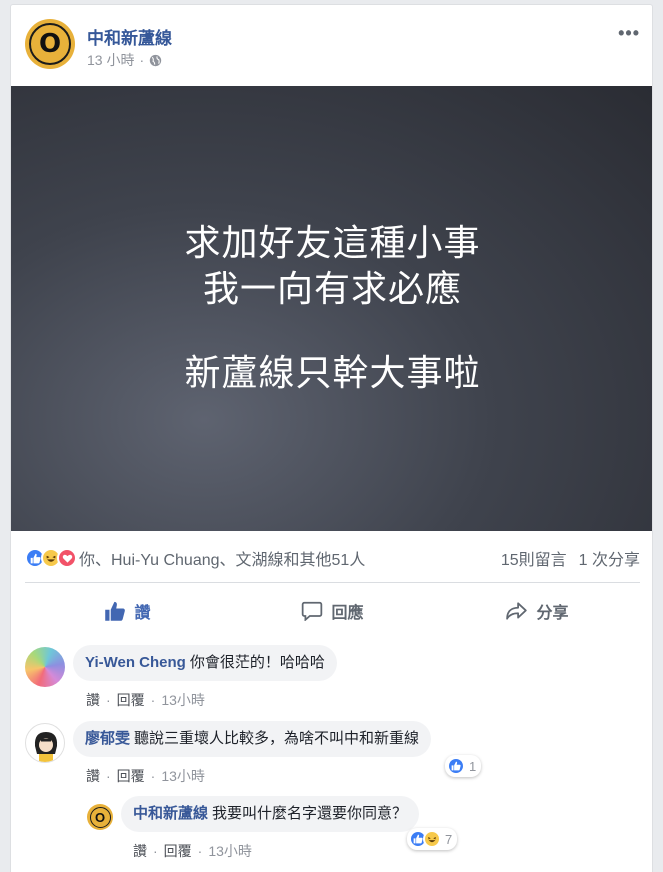 Image resolution: width=663 pixels, height=872 pixels. Describe the element at coordinates (552, 613) in the screenshot. I see `share-button-label: 分享` at that location.